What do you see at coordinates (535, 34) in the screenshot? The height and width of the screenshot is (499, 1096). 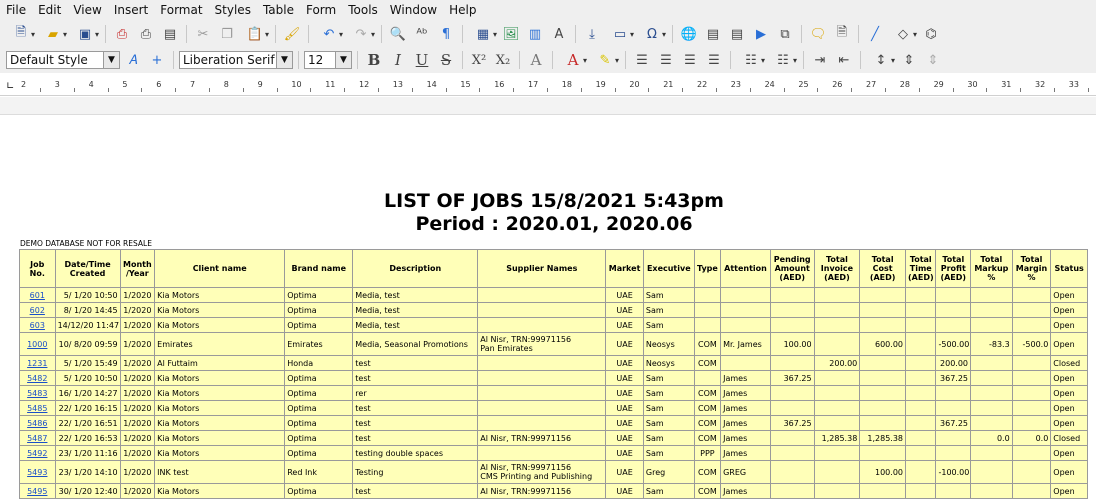 I see `insert-chart-icon: ▥` at bounding box center [535, 34].